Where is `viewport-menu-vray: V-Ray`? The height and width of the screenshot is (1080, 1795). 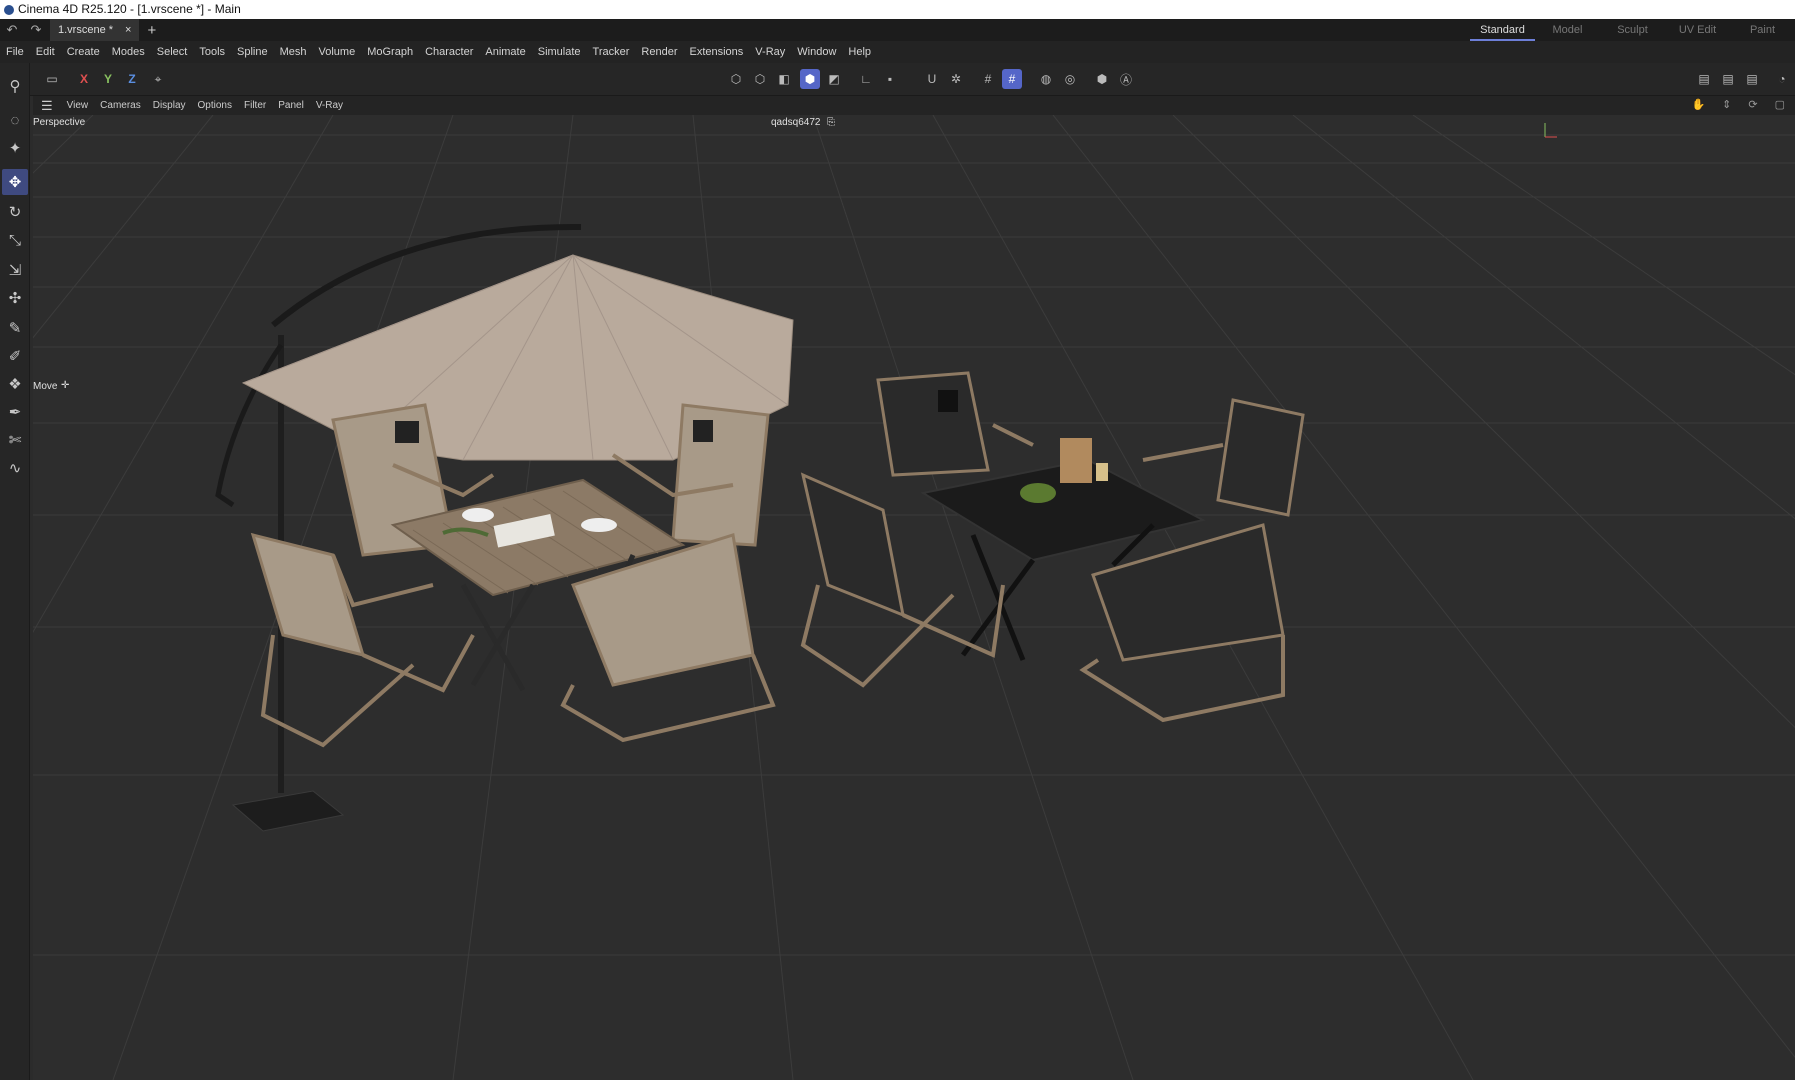
viewport-menu-vray: V-Ray is located at coordinates (329, 105).